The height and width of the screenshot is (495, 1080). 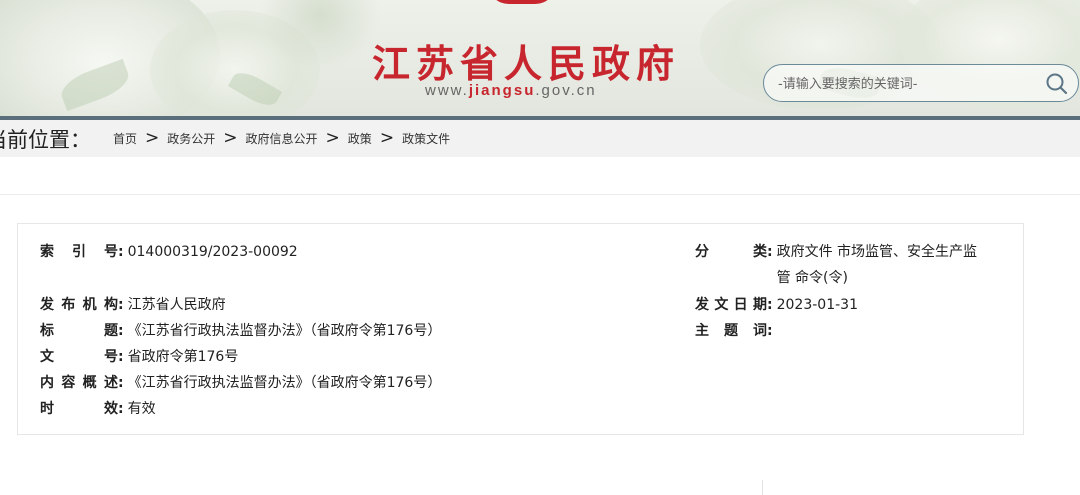 What do you see at coordinates (360, 138) in the screenshot?
I see `breadcrumb-item-policy: 政策` at bounding box center [360, 138].